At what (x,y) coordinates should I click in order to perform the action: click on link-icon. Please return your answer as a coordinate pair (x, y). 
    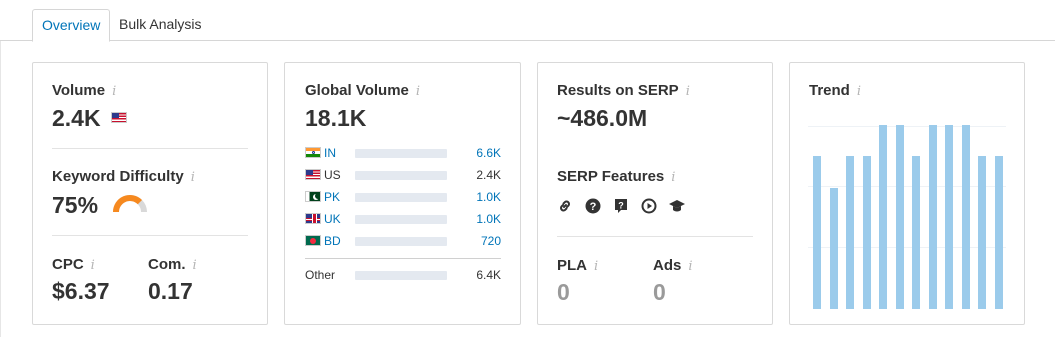
    Looking at the image, I should click on (565, 206).